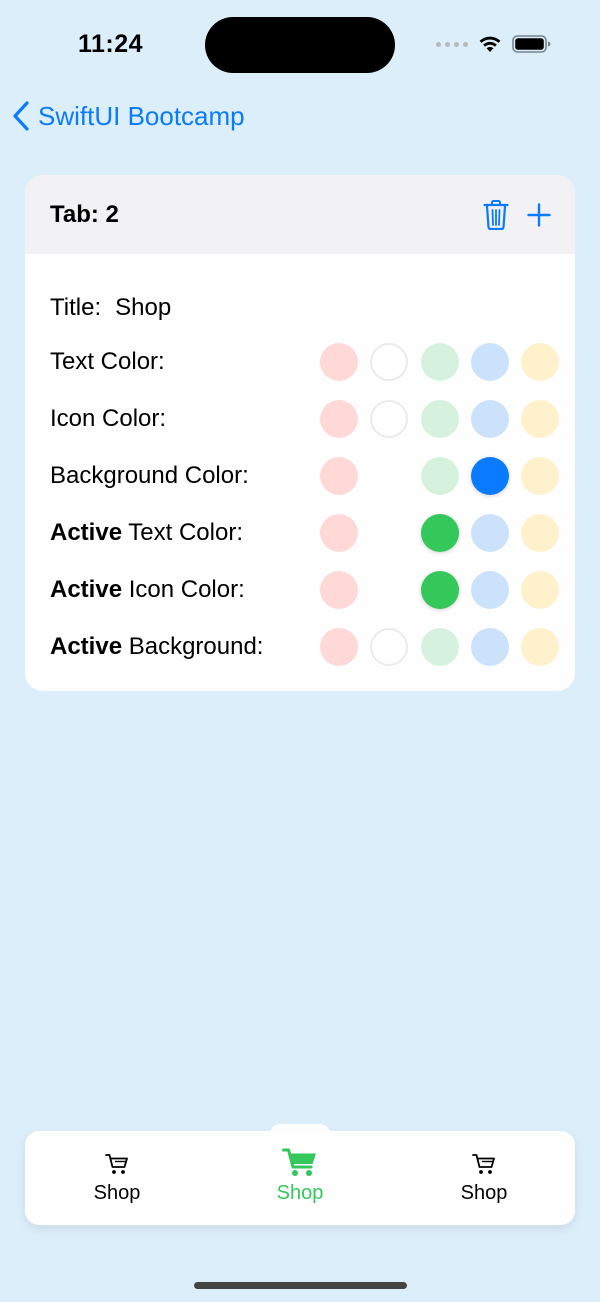 This screenshot has width=600, height=1302. I want to click on color-row: Icon Color:, so click(305, 419).